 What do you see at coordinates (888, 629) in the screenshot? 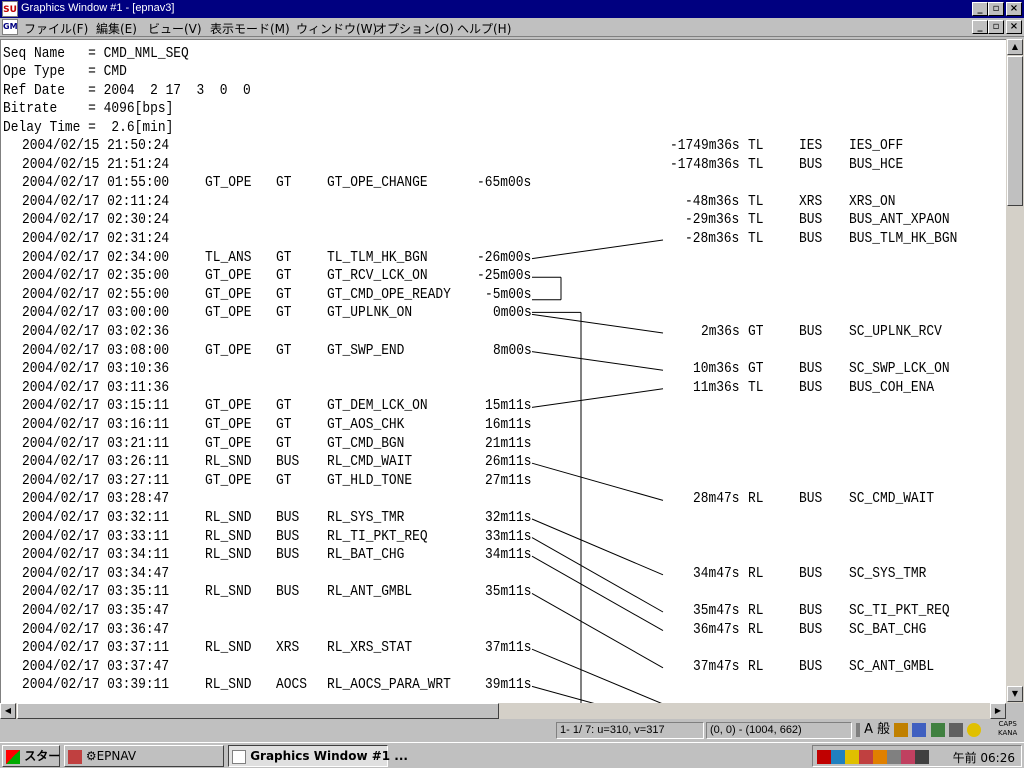
I see `sc-name: SC_BAT_CHG` at bounding box center [888, 629].